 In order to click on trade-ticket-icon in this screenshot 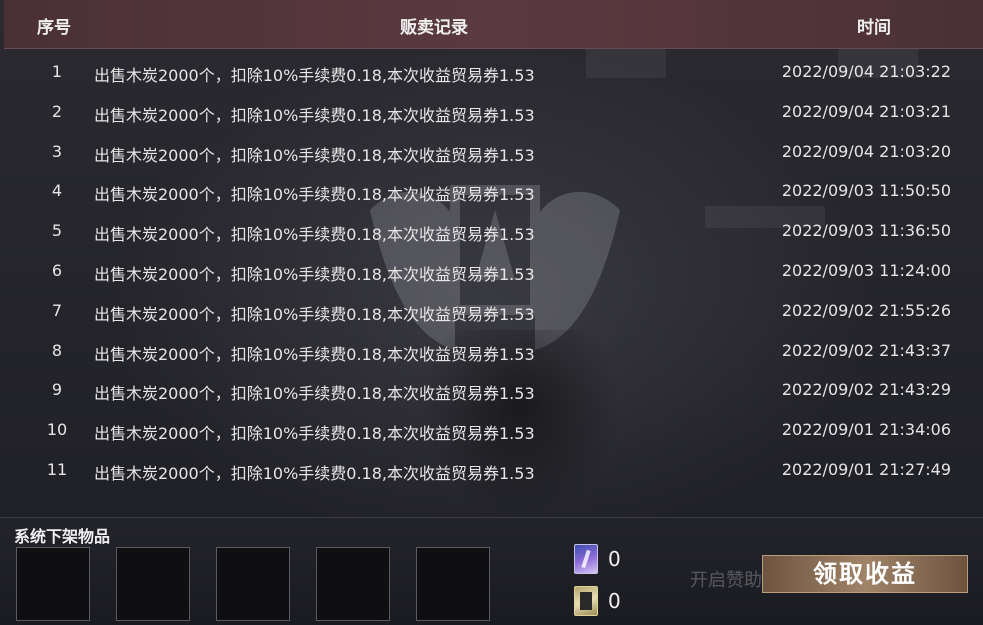, I will do `click(586, 559)`.